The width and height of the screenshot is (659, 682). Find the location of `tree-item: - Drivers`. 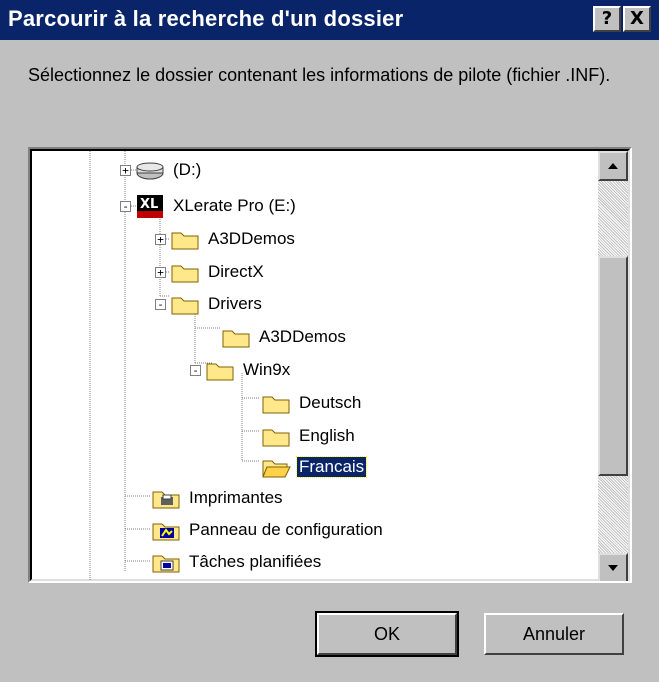

tree-item: - Drivers is located at coordinates (209, 304).